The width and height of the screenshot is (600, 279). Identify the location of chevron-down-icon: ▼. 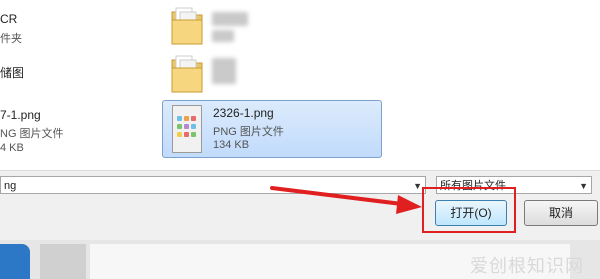
(583, 186).